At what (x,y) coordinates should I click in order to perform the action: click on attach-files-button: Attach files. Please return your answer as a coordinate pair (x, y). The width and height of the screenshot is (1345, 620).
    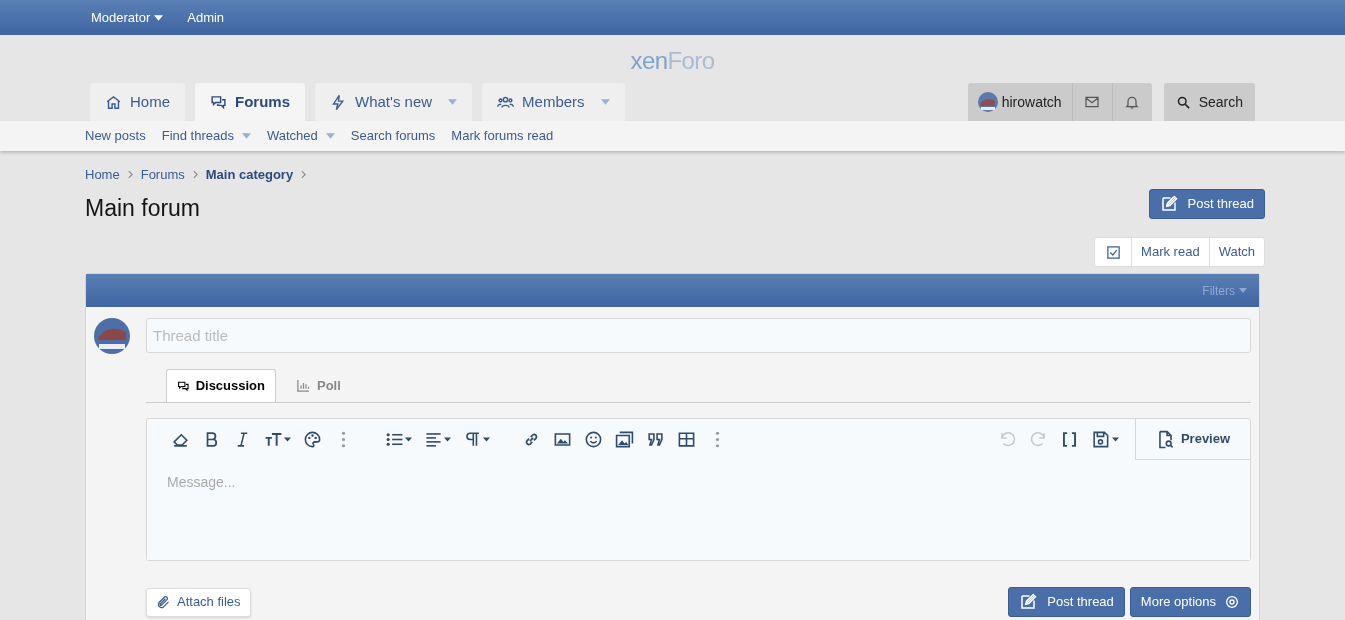
    Looking at the image, I should click on (198, 602).